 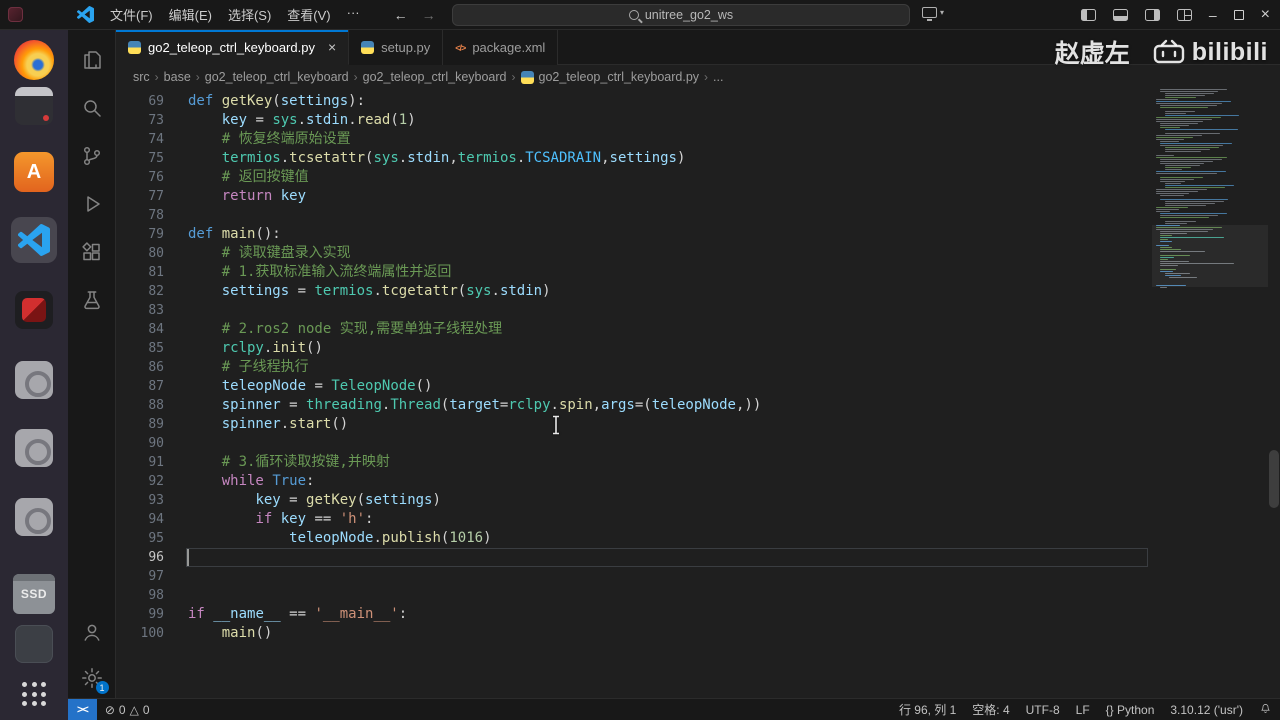 I want to click on files-icon, so click(x=92, y=60).